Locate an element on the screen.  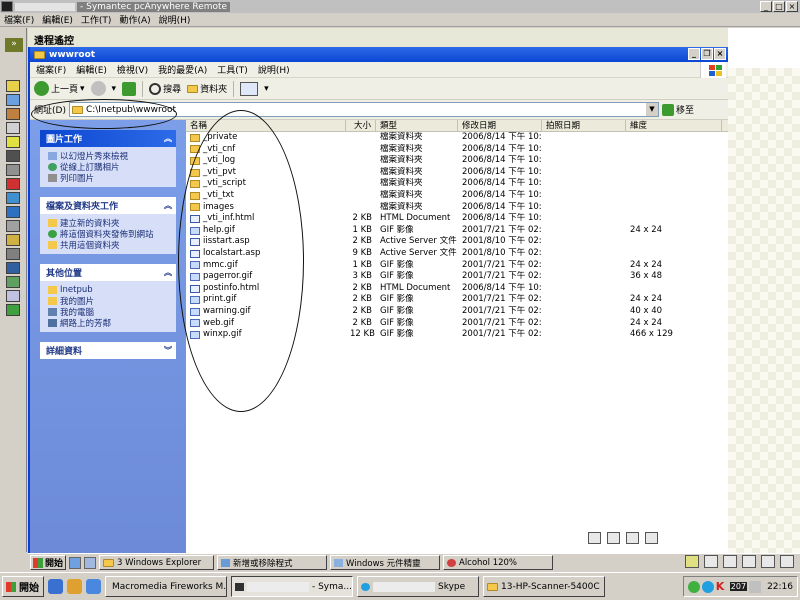
up-folder-button is located at coordinates (129, 88).